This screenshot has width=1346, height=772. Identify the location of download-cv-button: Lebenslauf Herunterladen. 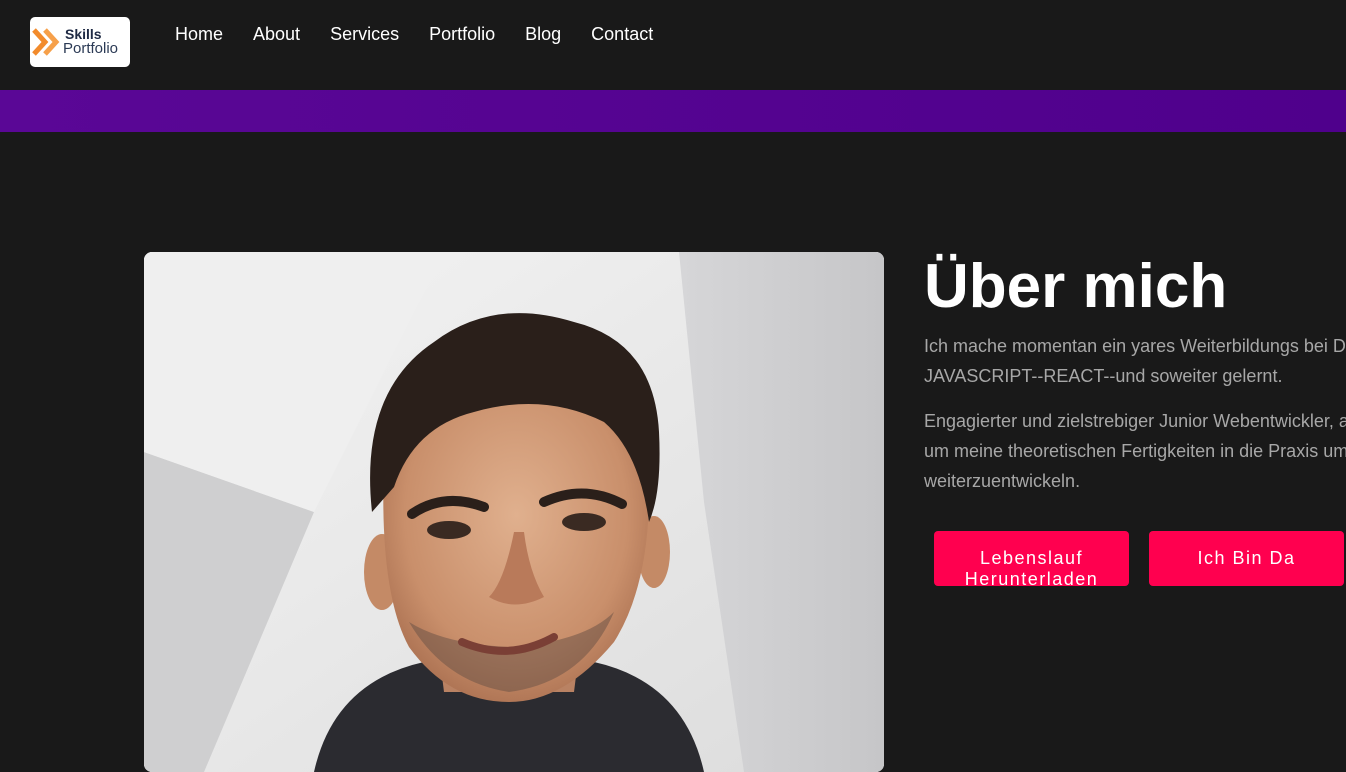
(1031, 558).